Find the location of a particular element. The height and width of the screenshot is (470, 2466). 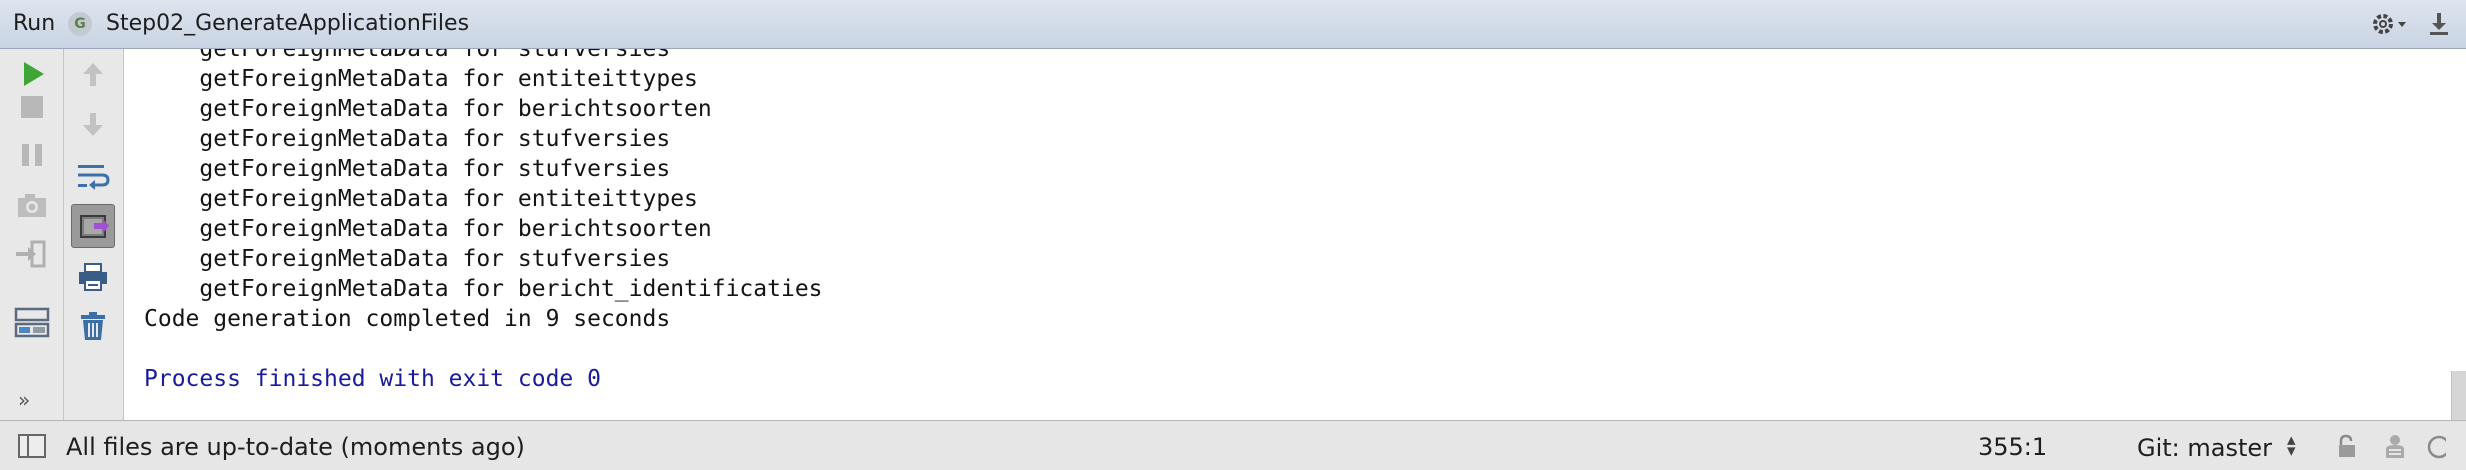

console-line: Code generation completed in 9 seconds is located at coordinates (407, 319).